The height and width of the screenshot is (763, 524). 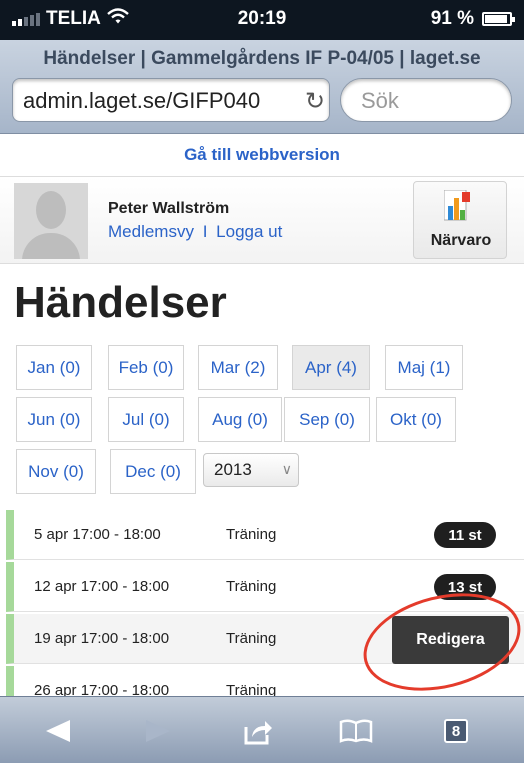 What do you see at coordinates (195, 232) in the screenshot?
I see `user-links: Medlemsvy I Logga ut` at bounding box center [195, 232].